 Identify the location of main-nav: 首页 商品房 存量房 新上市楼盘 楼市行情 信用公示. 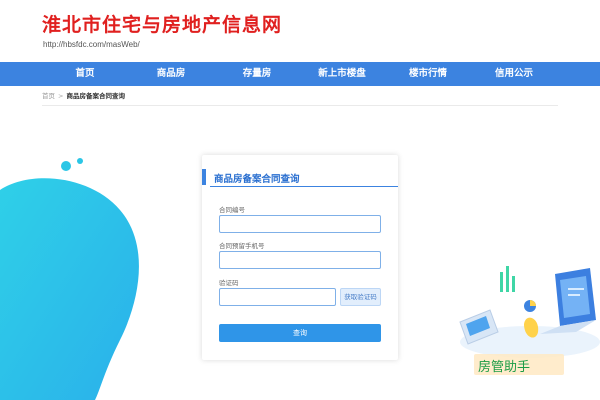
(300, 74).